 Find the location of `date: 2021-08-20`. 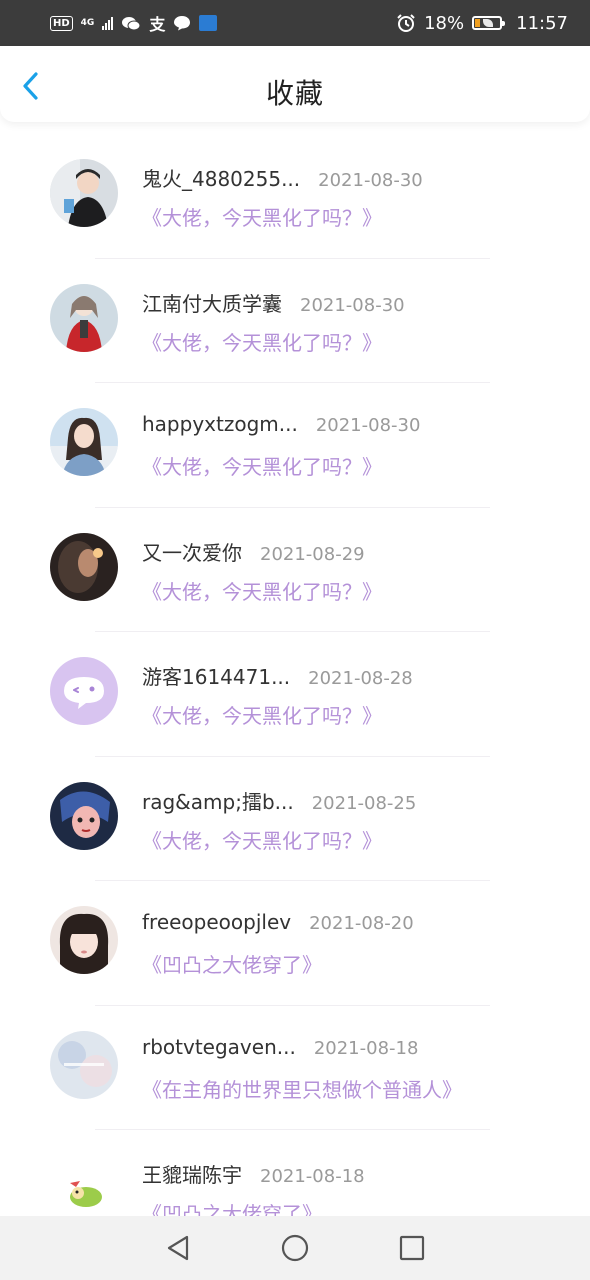

date: 2021-08-20 is located at coordinates (361, 923).